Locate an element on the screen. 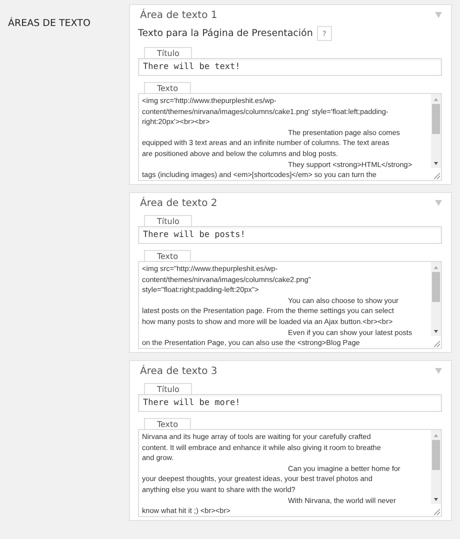  panel-title: Área de texto 3 is located at coordinates (178, 371).